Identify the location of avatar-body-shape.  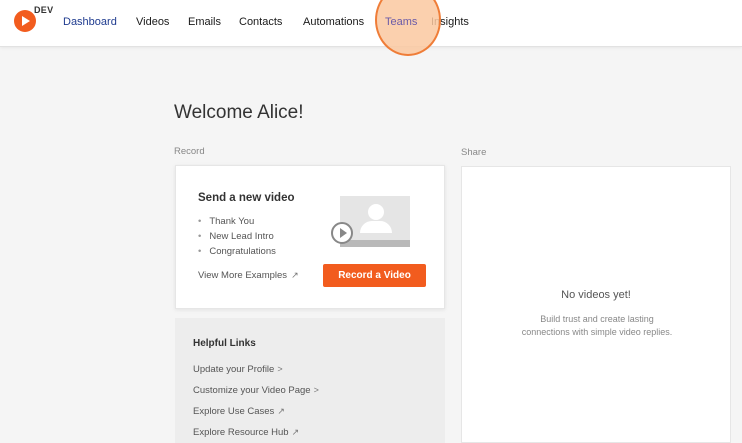
(376, 227).